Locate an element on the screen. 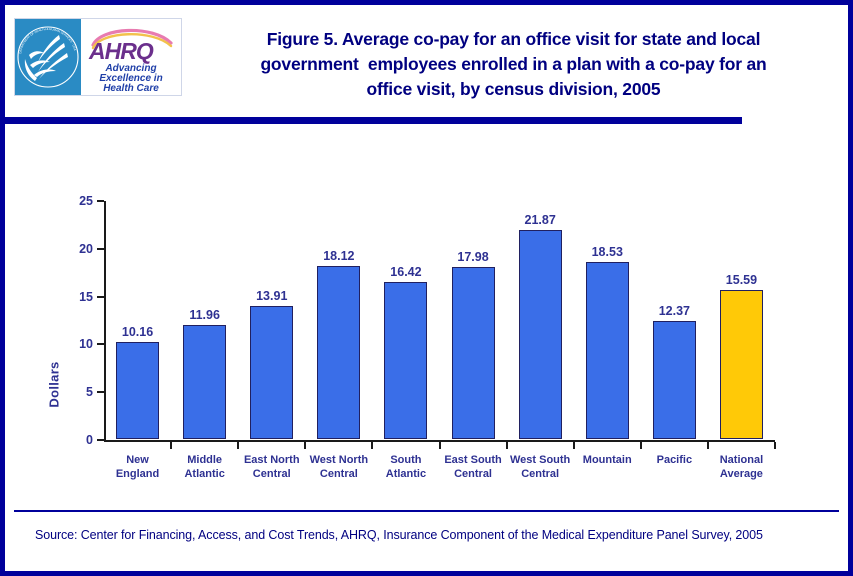 Image resolution: width=853 pixels, height=576 pixels. bar-value-label: 15.59 is located at coordinates (741, 279).